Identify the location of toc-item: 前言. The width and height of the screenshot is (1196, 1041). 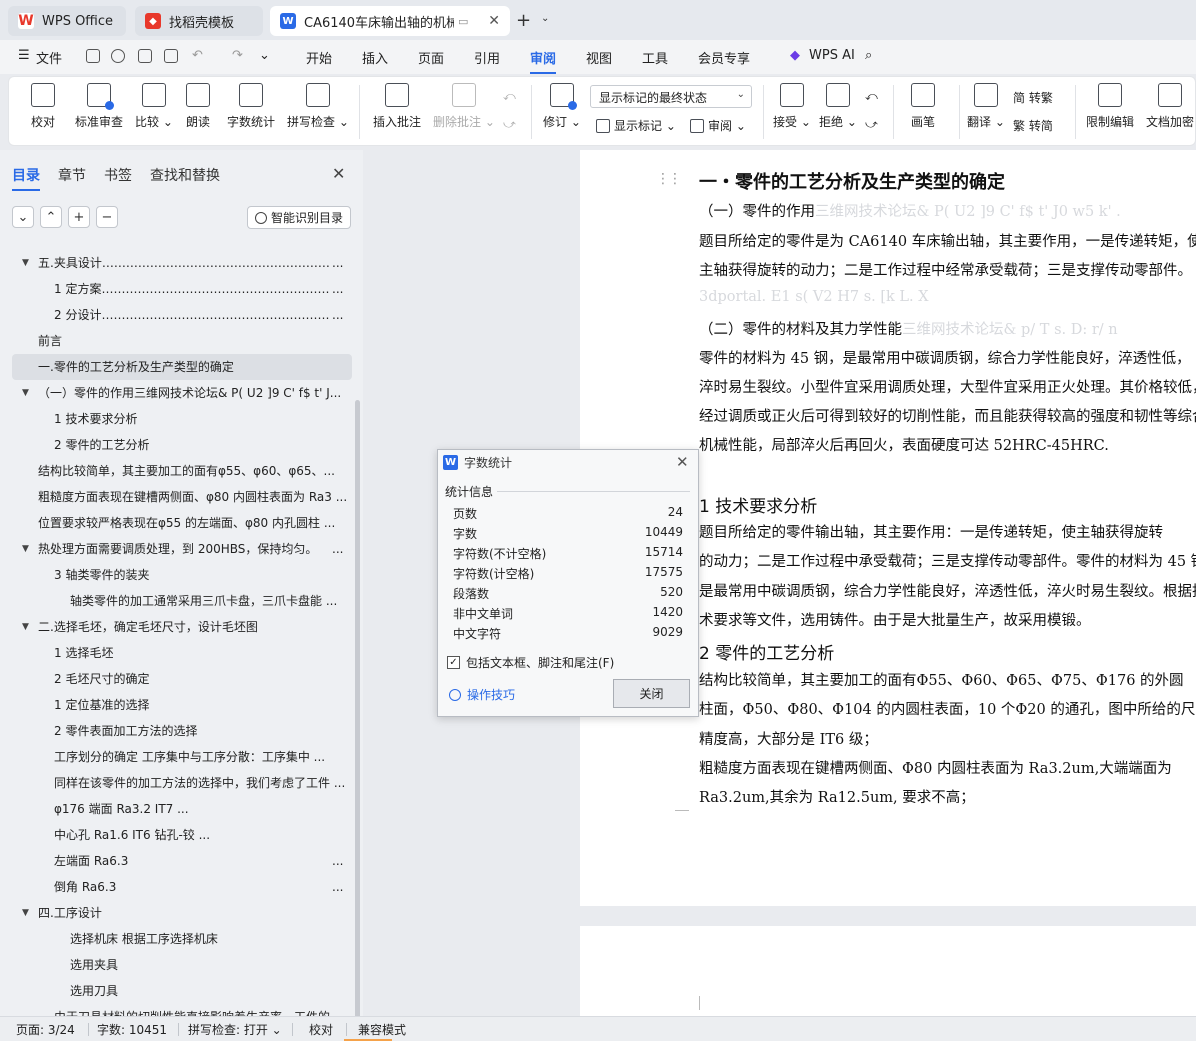
(182, 341).